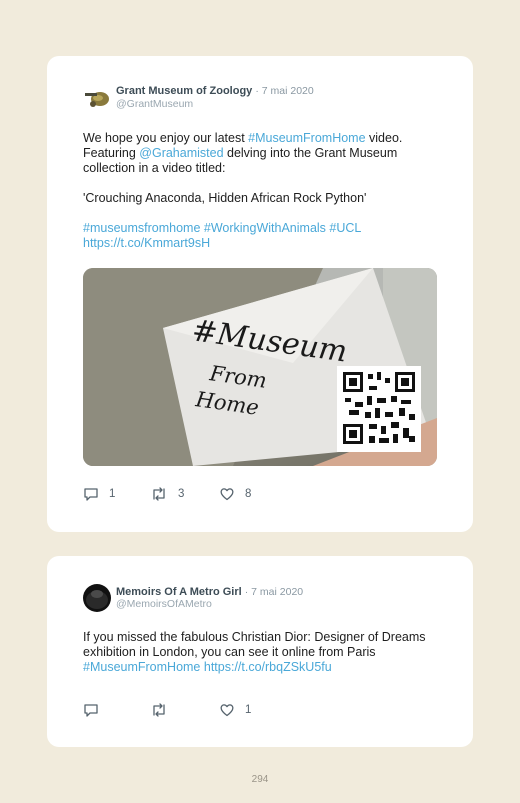 Image resolution: width=520 pixels, height=803 pixels. I want to click on like-button: 8, so click(235, 494).